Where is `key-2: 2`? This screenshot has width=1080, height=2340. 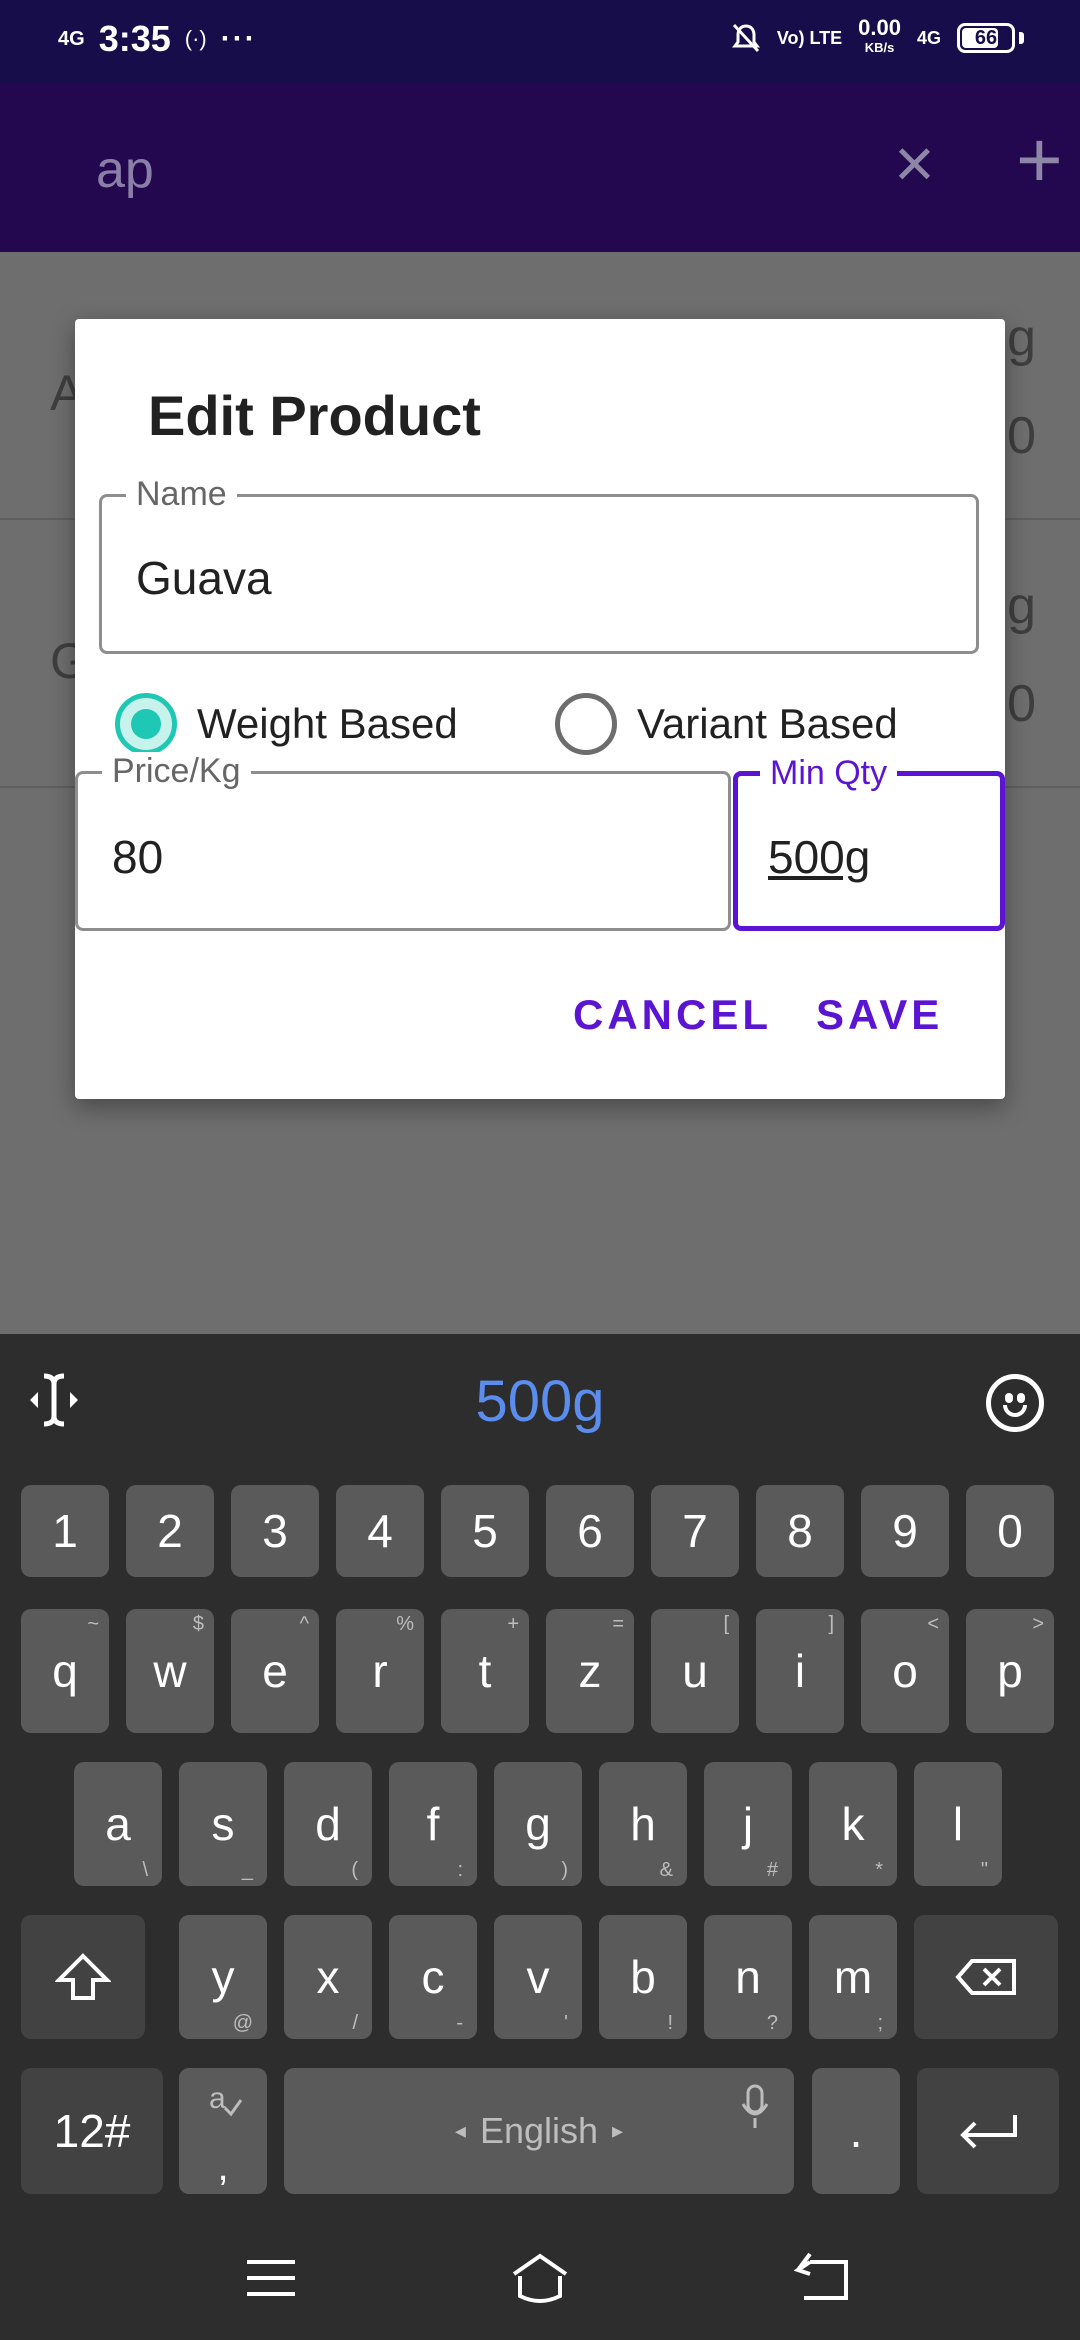
key-2: 2 is located at coordinates (170, 1531).